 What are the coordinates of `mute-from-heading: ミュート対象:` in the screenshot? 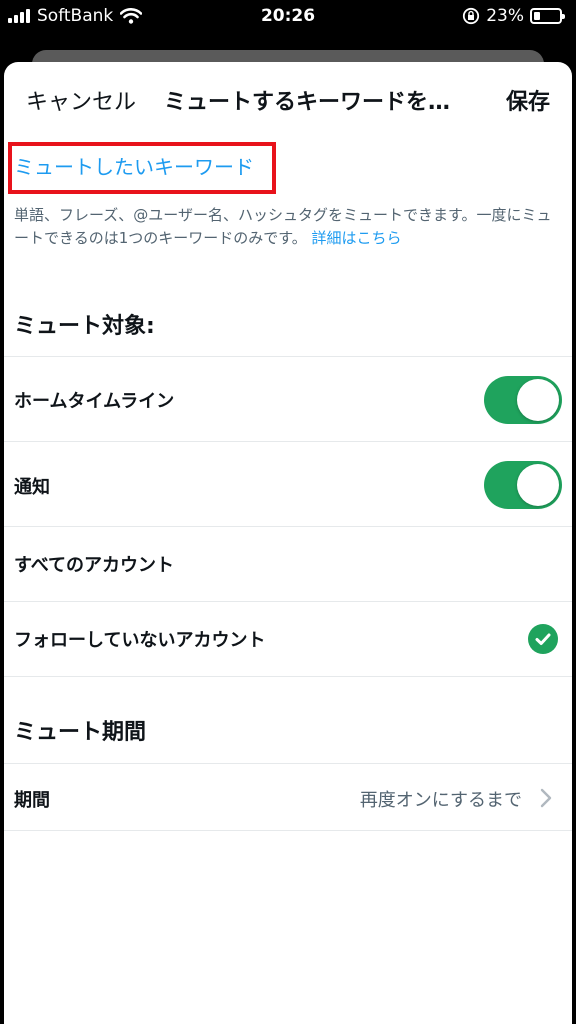 It's located at (84, 326).